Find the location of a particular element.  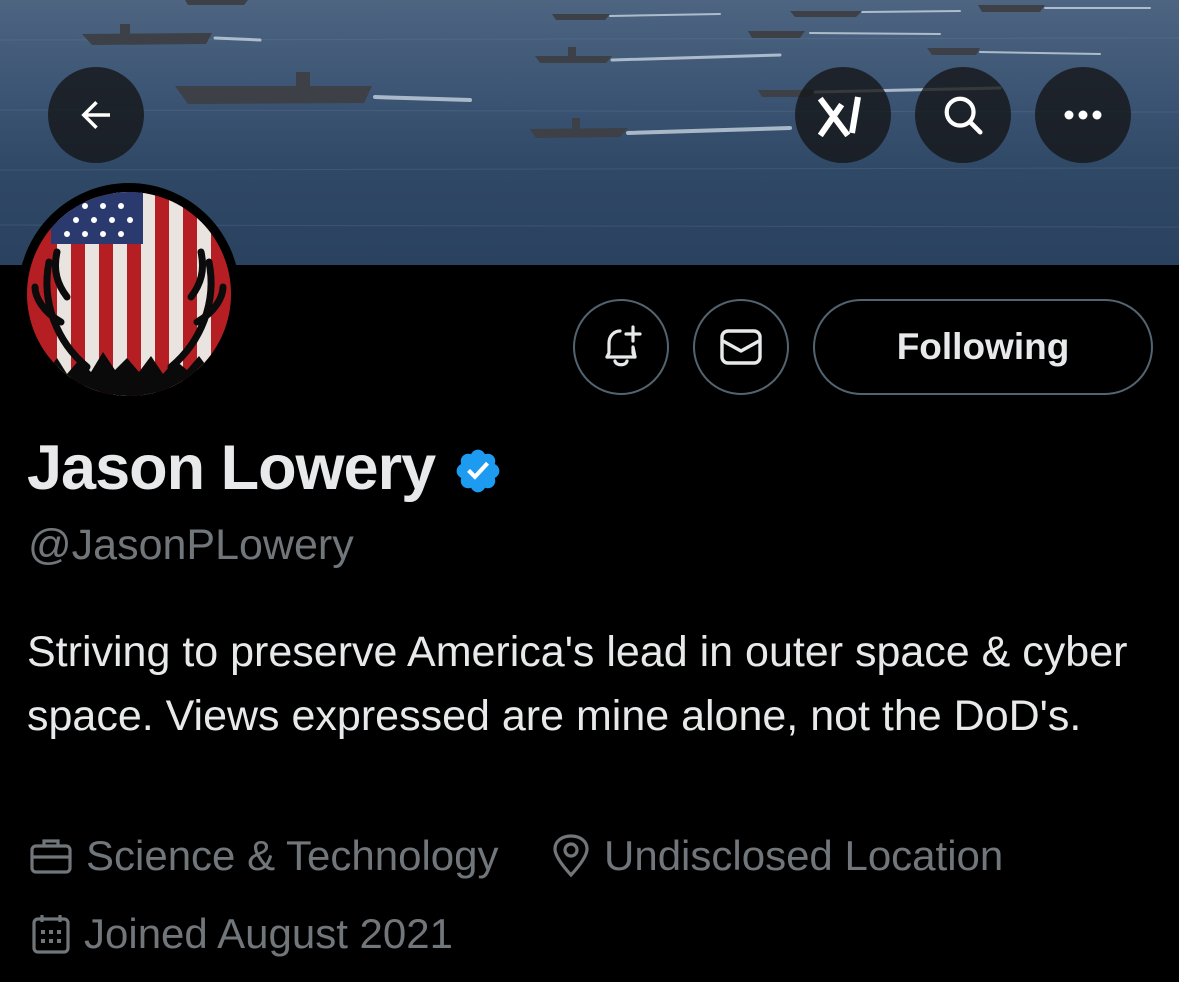

message-button is located at coordinates (741, 347).